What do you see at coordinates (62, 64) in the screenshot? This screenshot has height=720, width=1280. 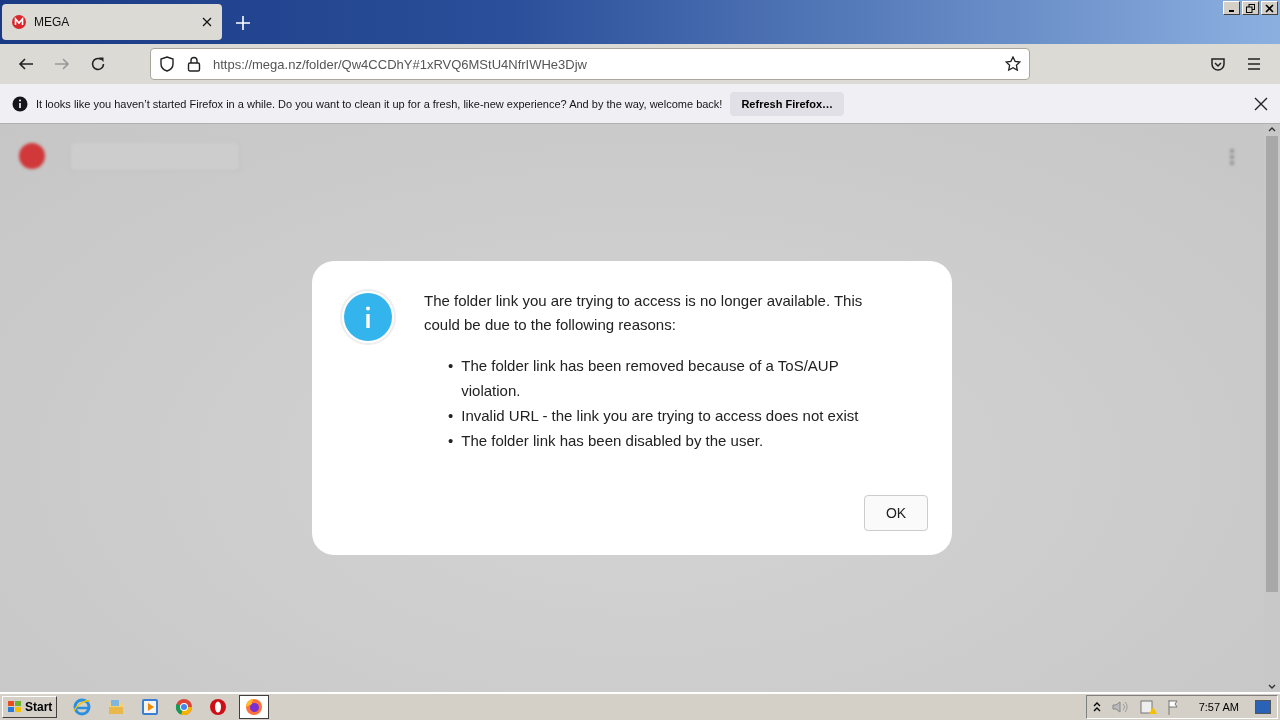 I see `forward-arrow-icon` at bounding box center [62, 64].